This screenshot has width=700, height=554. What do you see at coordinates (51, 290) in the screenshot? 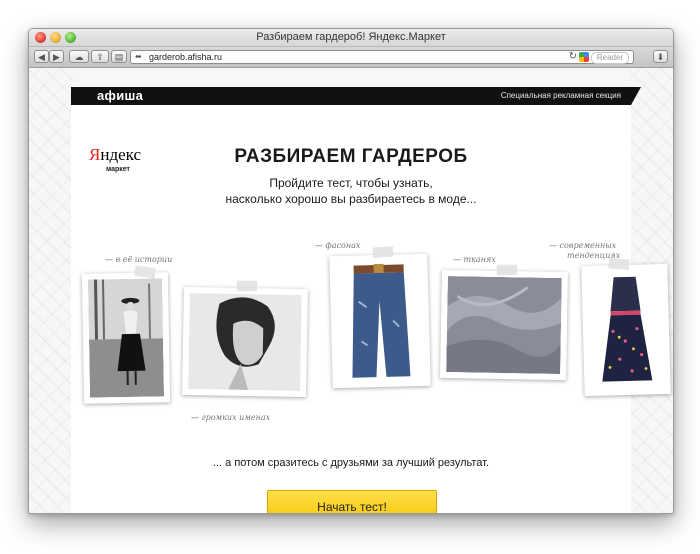
I see `wardrobe-doodle-pattern-left` at bounding box center [51, 290].